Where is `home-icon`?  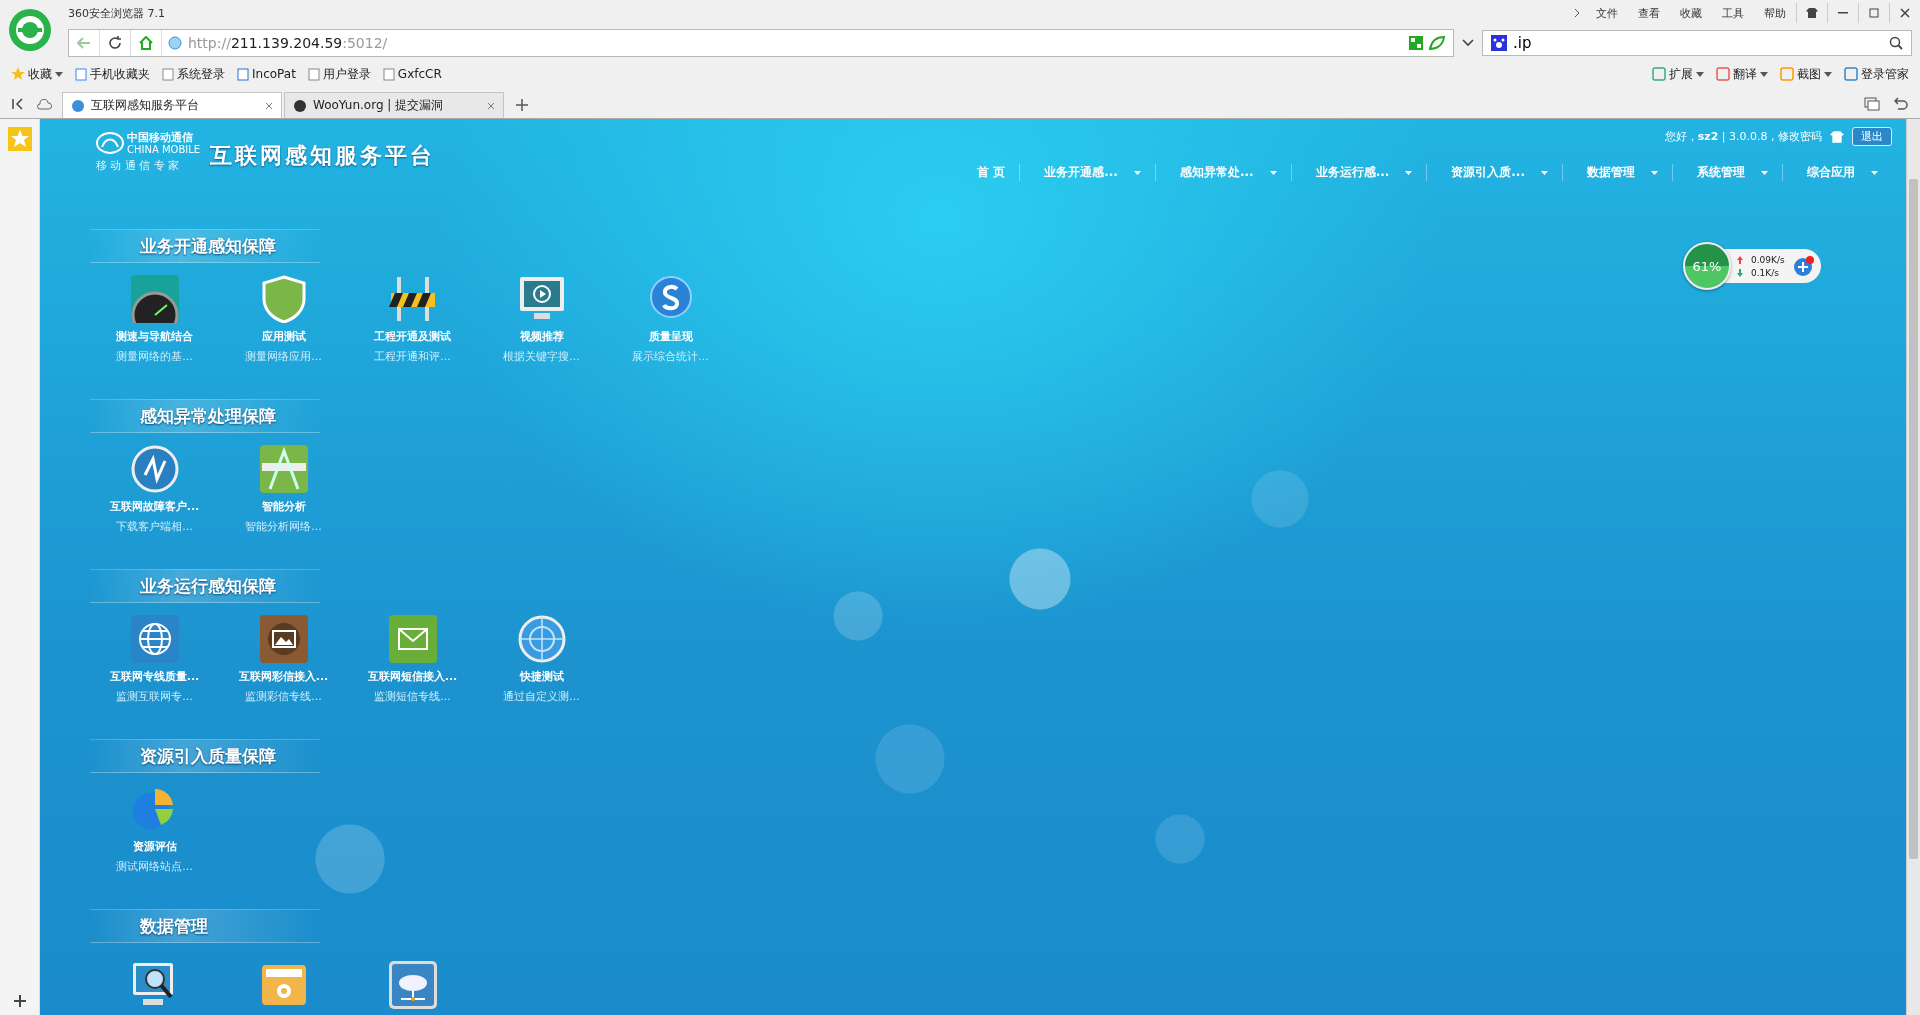 home-icon is located at coordinates (146, 43).